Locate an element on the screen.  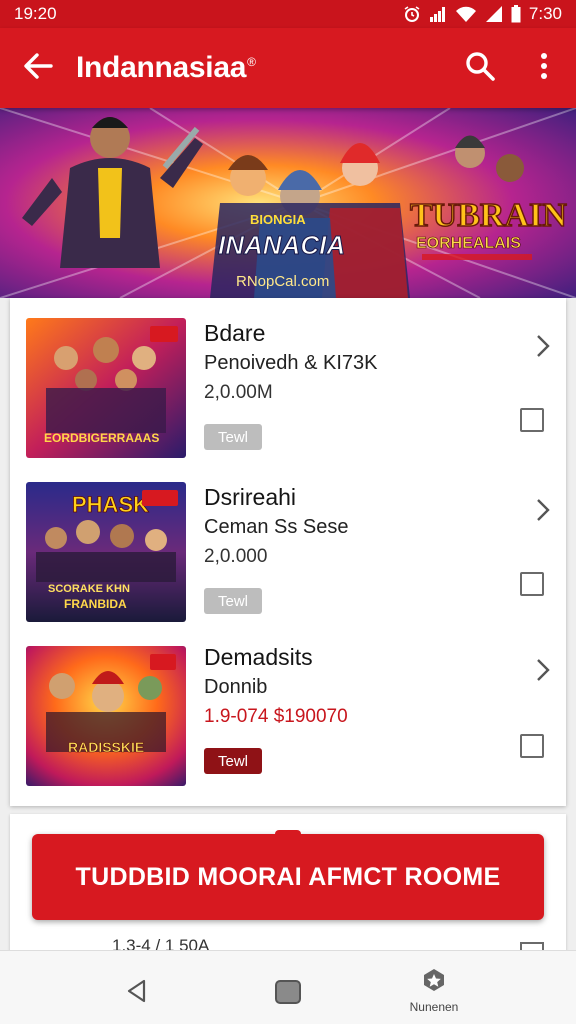
page-title: Indannasiaa® is located at coordinates (262, 68).